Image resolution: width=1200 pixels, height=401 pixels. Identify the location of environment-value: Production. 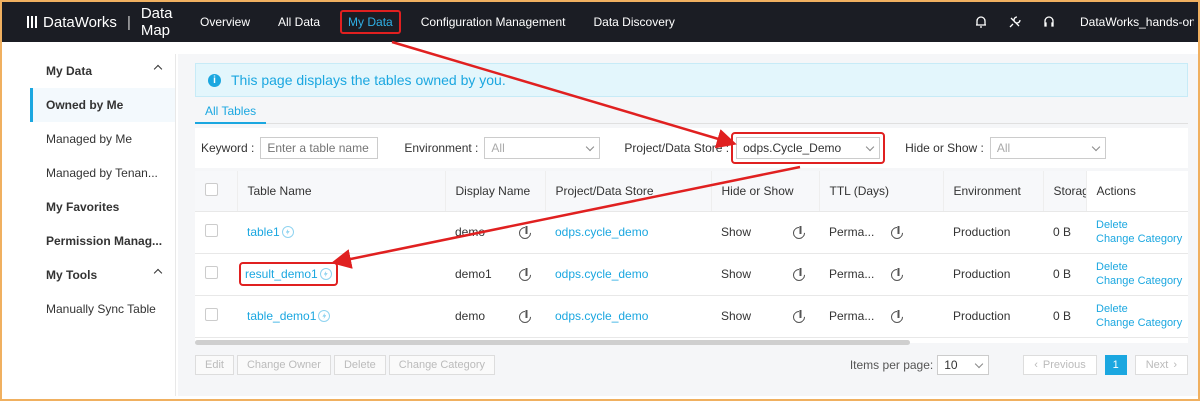
(982, 232).